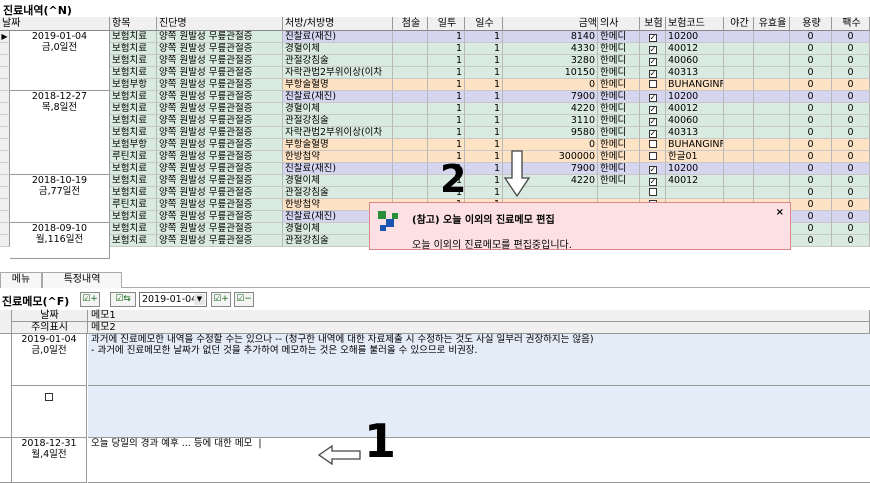 This screenshot has height=483, width=870. Describe the element at coordinates (338, 157) in the screenshot. I see `cell-rx: 한방첩약` at that location.